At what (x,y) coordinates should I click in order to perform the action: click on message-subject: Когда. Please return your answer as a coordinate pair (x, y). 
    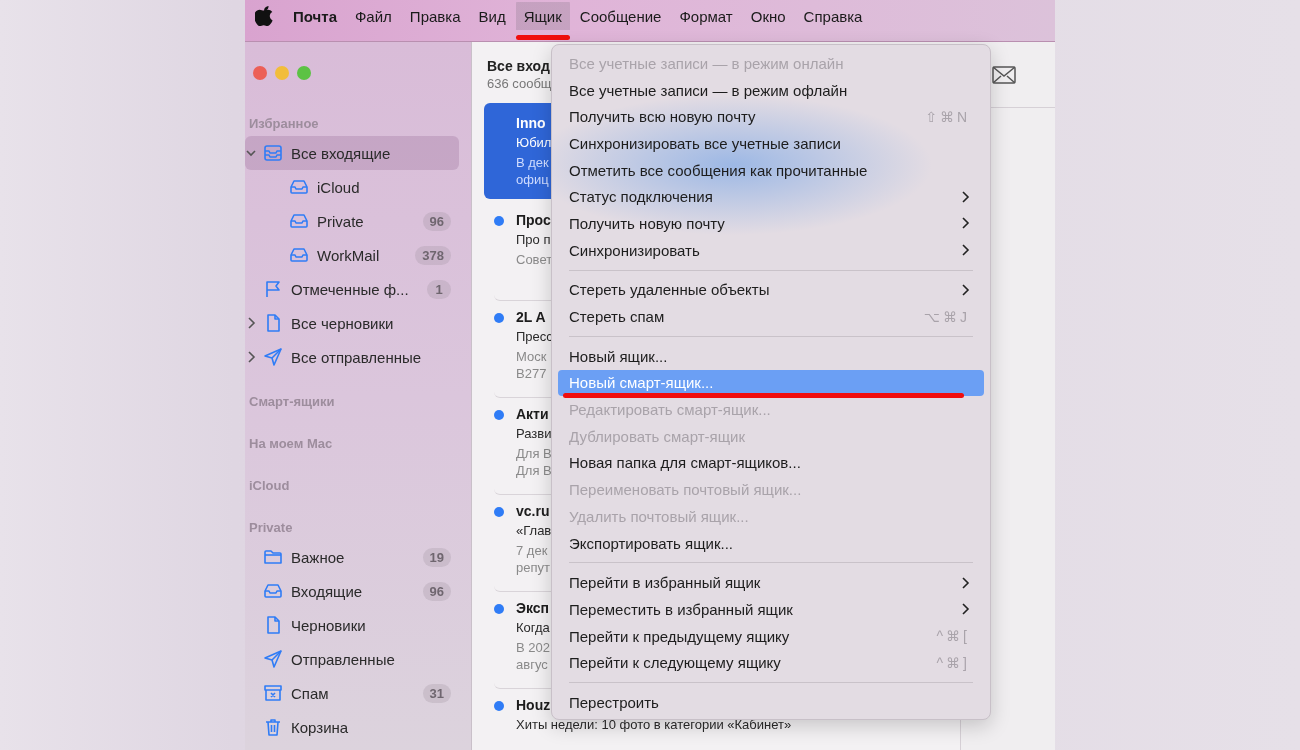
    Looking at the image, I should click on (533, 627).